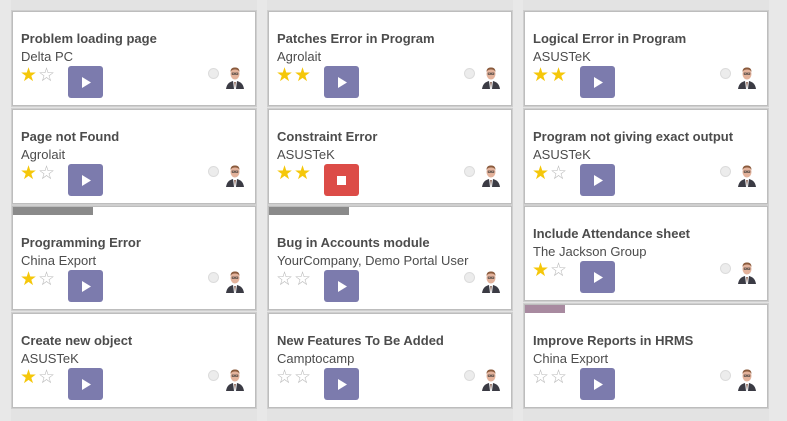 This screenshot has height=421, width=787. I want to click on task-title: Logical Error in Program, so click(609, 38).